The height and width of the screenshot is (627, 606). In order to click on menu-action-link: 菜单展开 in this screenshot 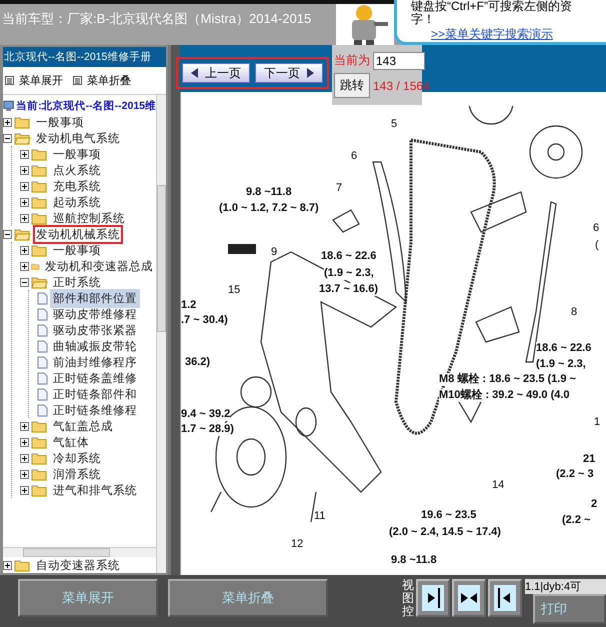, I will do `click(34, 80)`.